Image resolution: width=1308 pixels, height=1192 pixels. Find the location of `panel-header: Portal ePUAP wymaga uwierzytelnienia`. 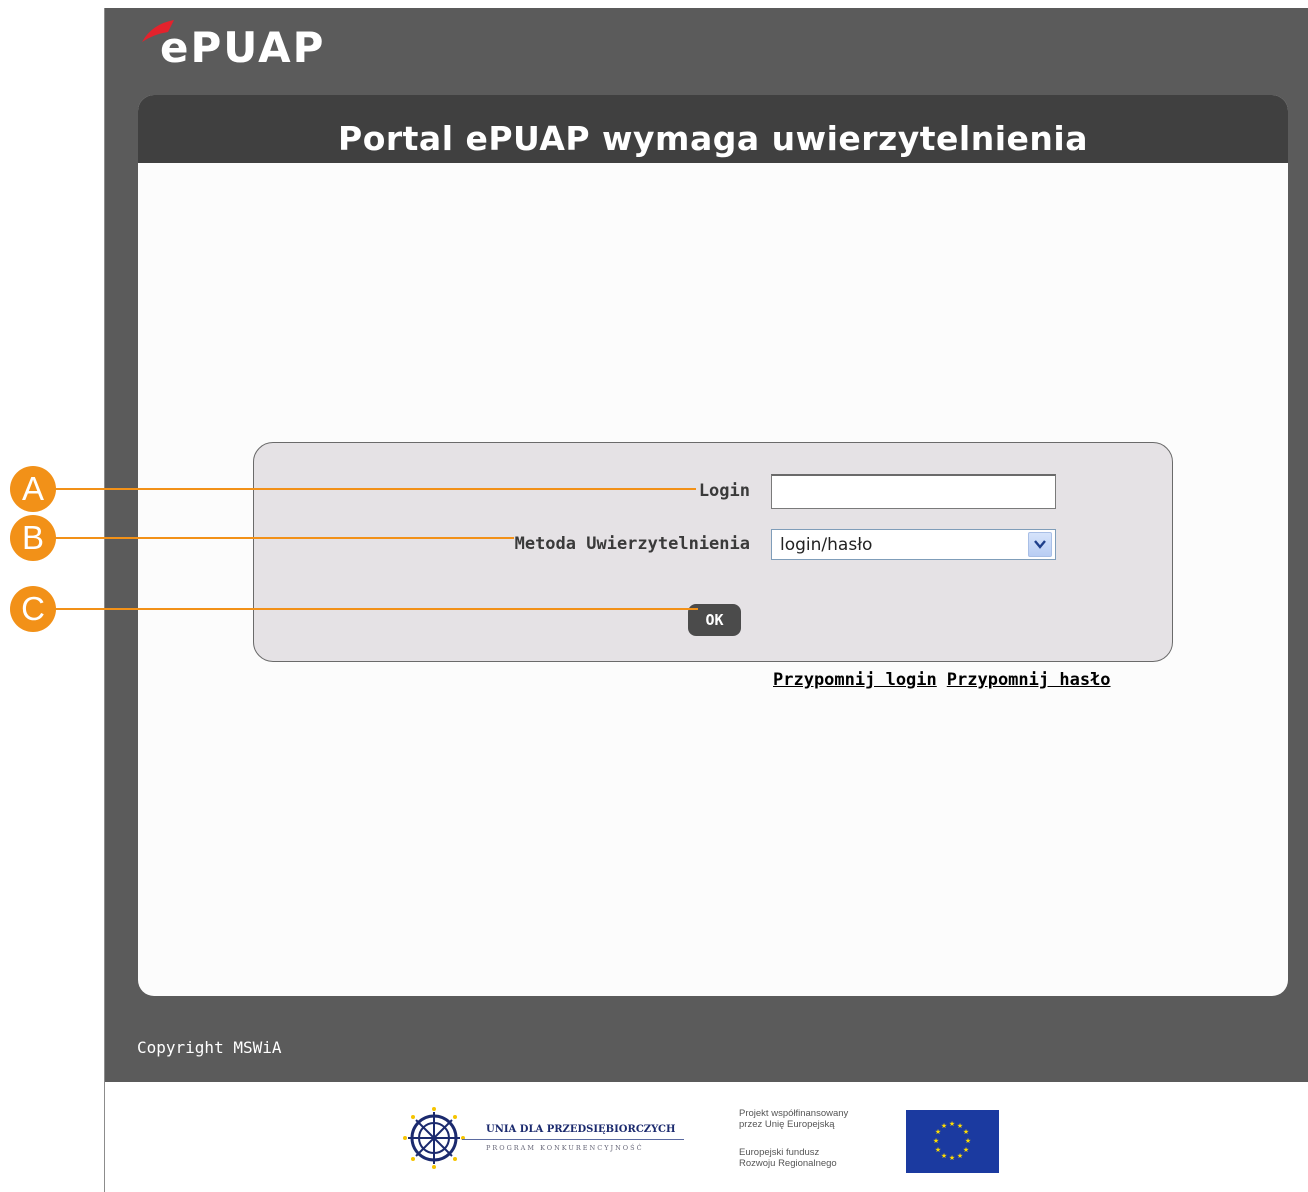

panel-header: Portal ePUAP wymaga uwierzytelnienia is located at coordinates (713, 129).